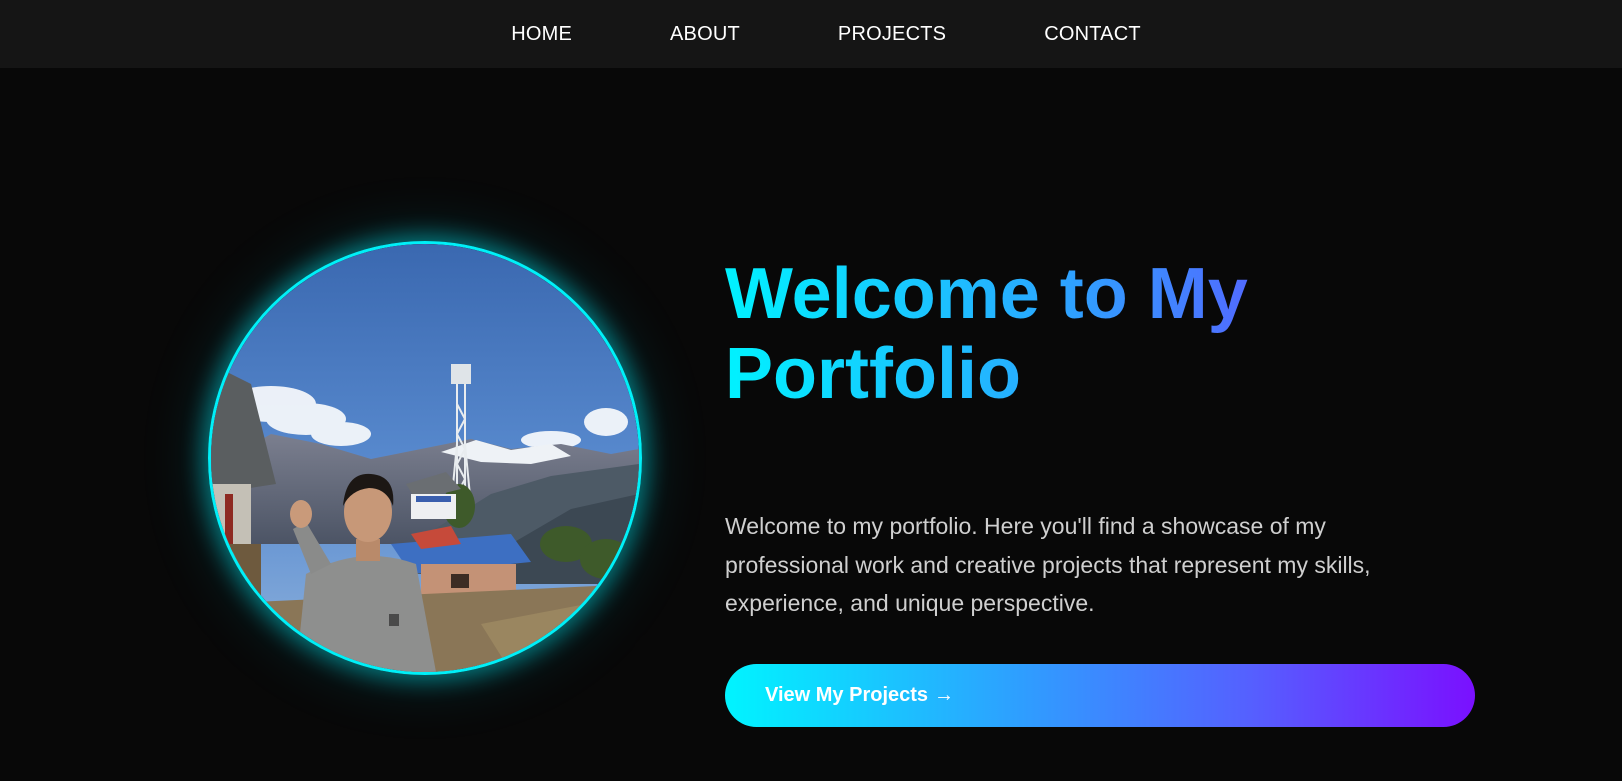 The height and width of the screenshot is (781, 1622). I want to click on hero-headline: Welcome to My Portfolio, so click(1085, 334).